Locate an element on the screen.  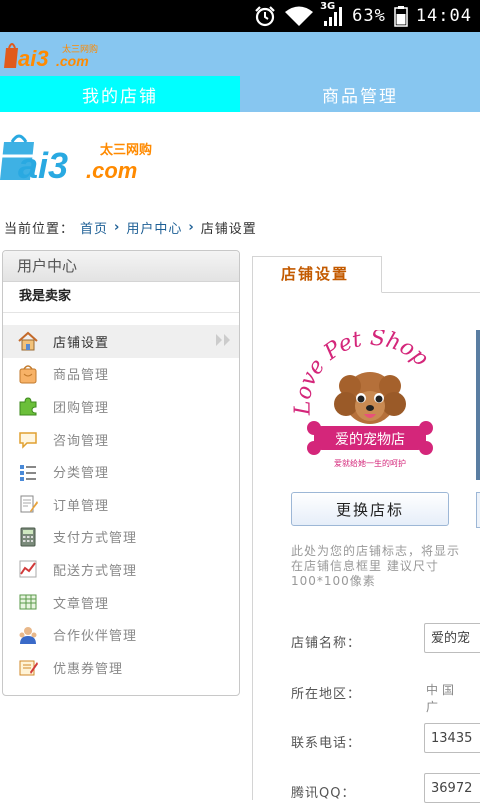
users-icon is located at coordinates (28, 635).